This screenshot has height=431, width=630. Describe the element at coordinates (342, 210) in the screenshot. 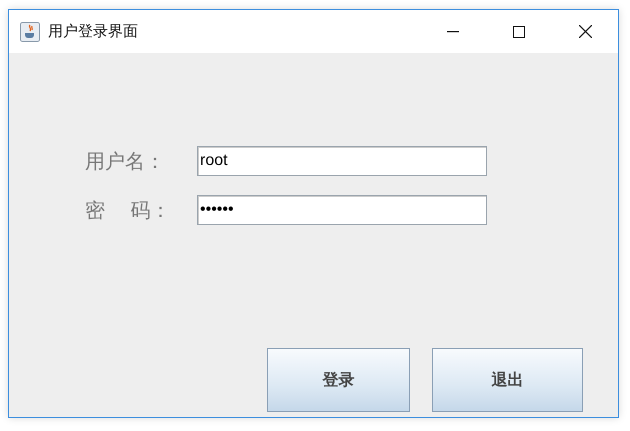

I see `text-field: ••••••` at that location.